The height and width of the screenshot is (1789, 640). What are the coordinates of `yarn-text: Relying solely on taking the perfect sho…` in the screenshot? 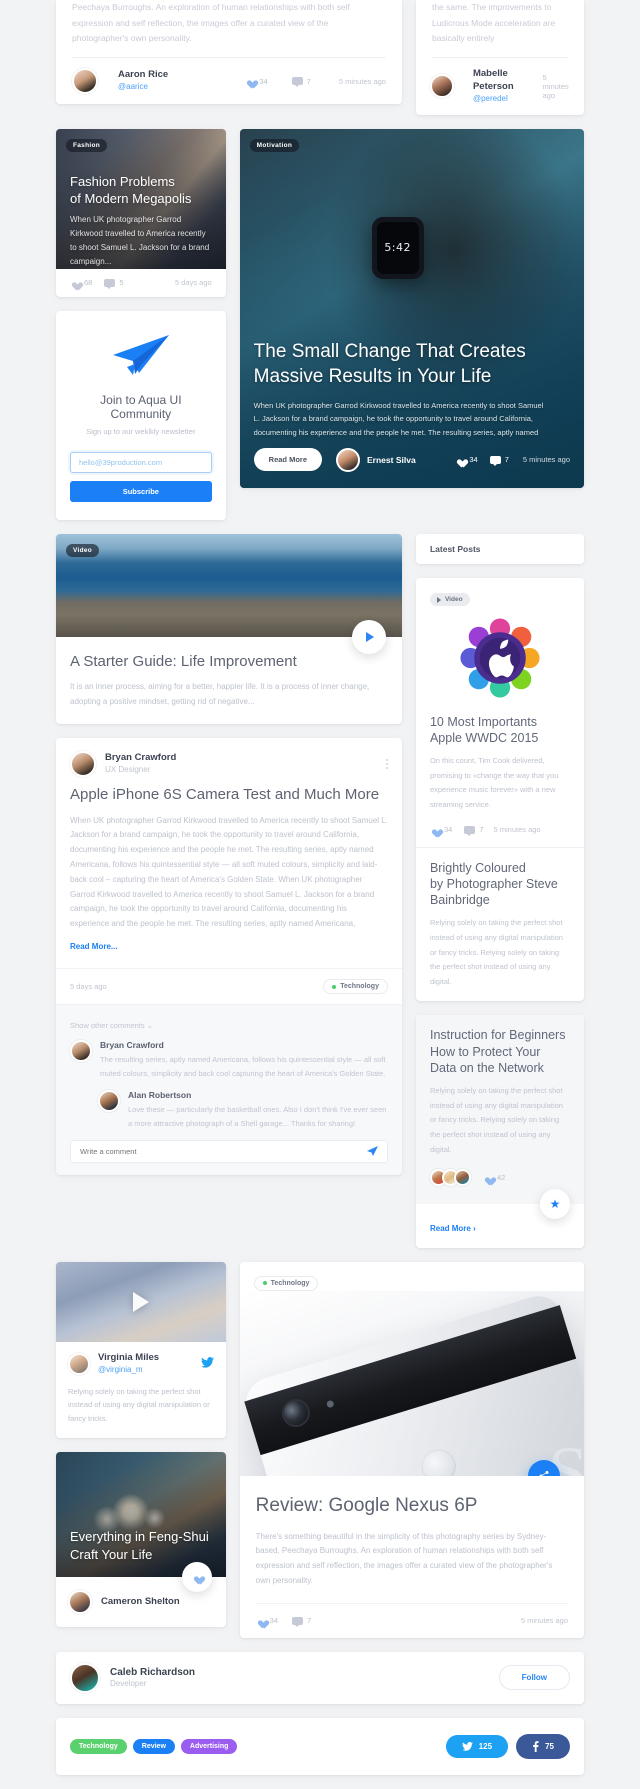 It's located at (139, 1404).